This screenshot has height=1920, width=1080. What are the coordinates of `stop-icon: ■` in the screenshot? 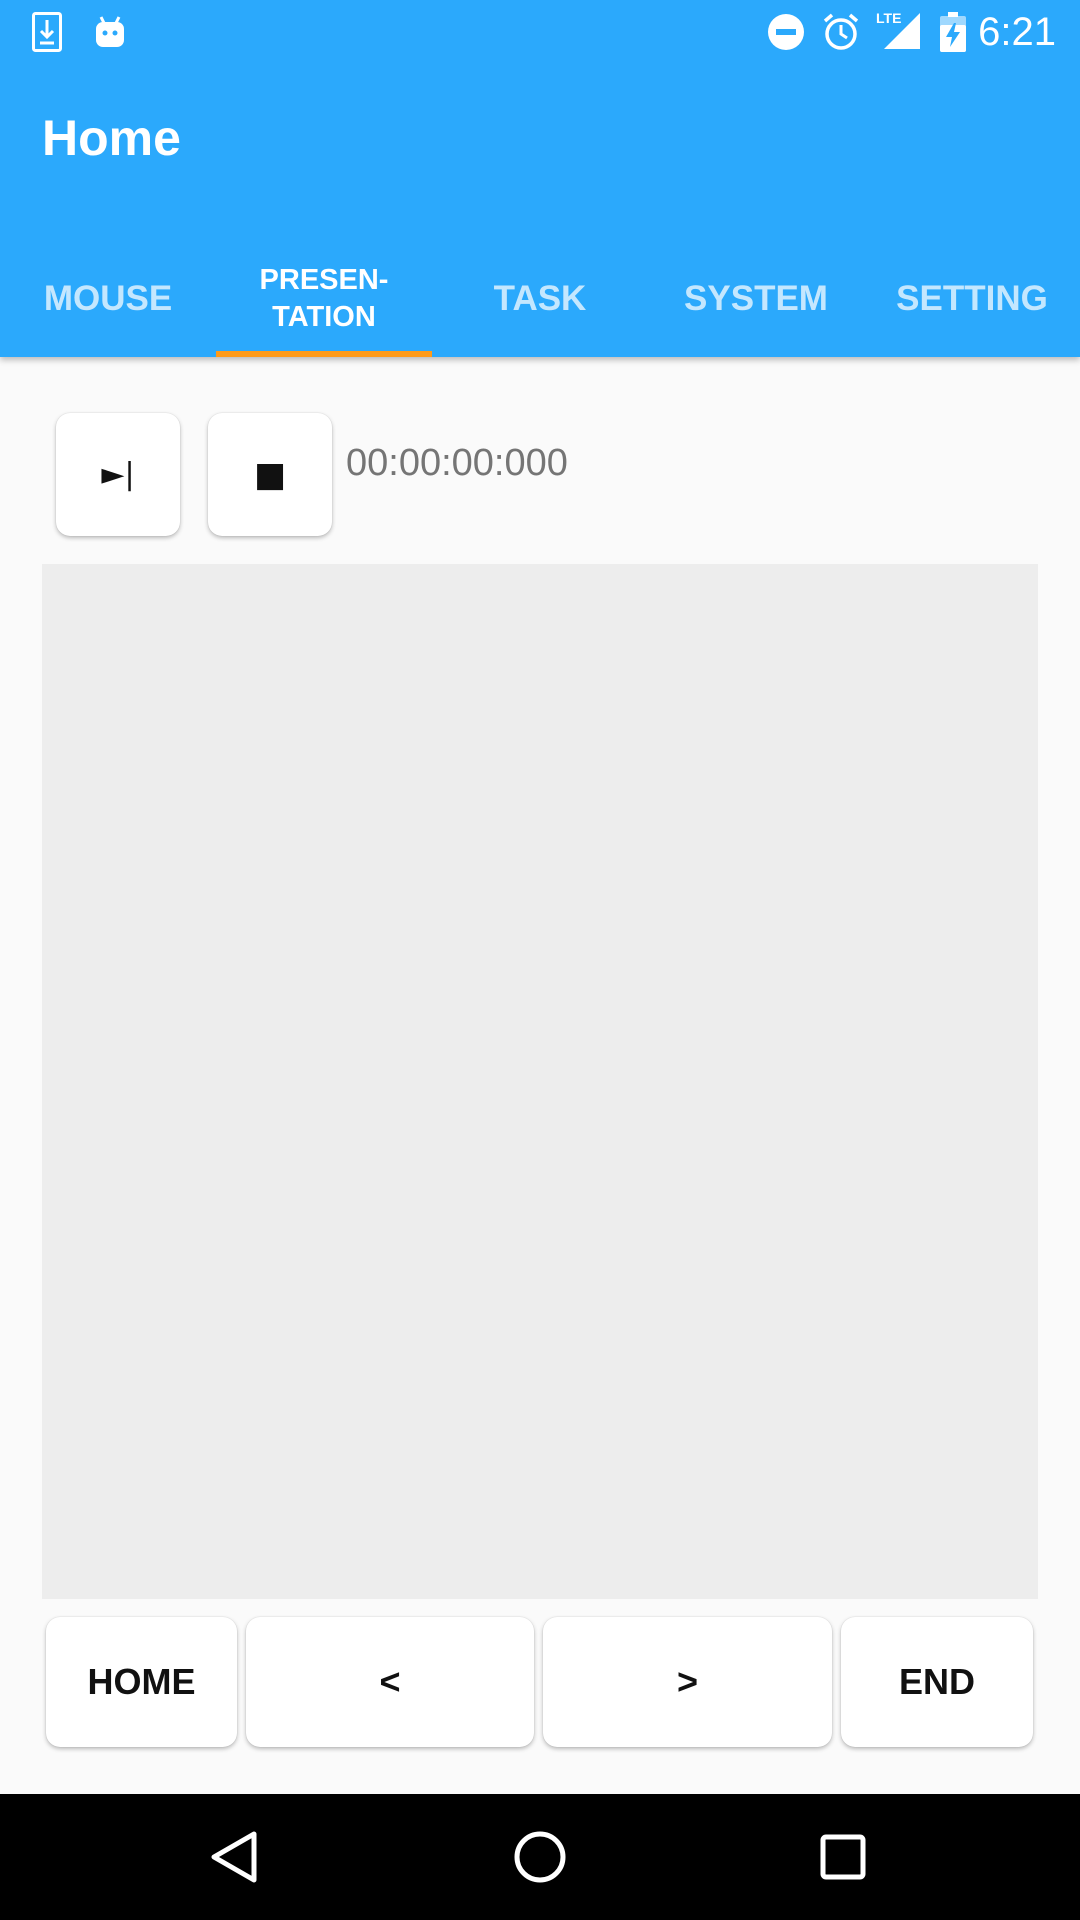 It's located at (270, 474).